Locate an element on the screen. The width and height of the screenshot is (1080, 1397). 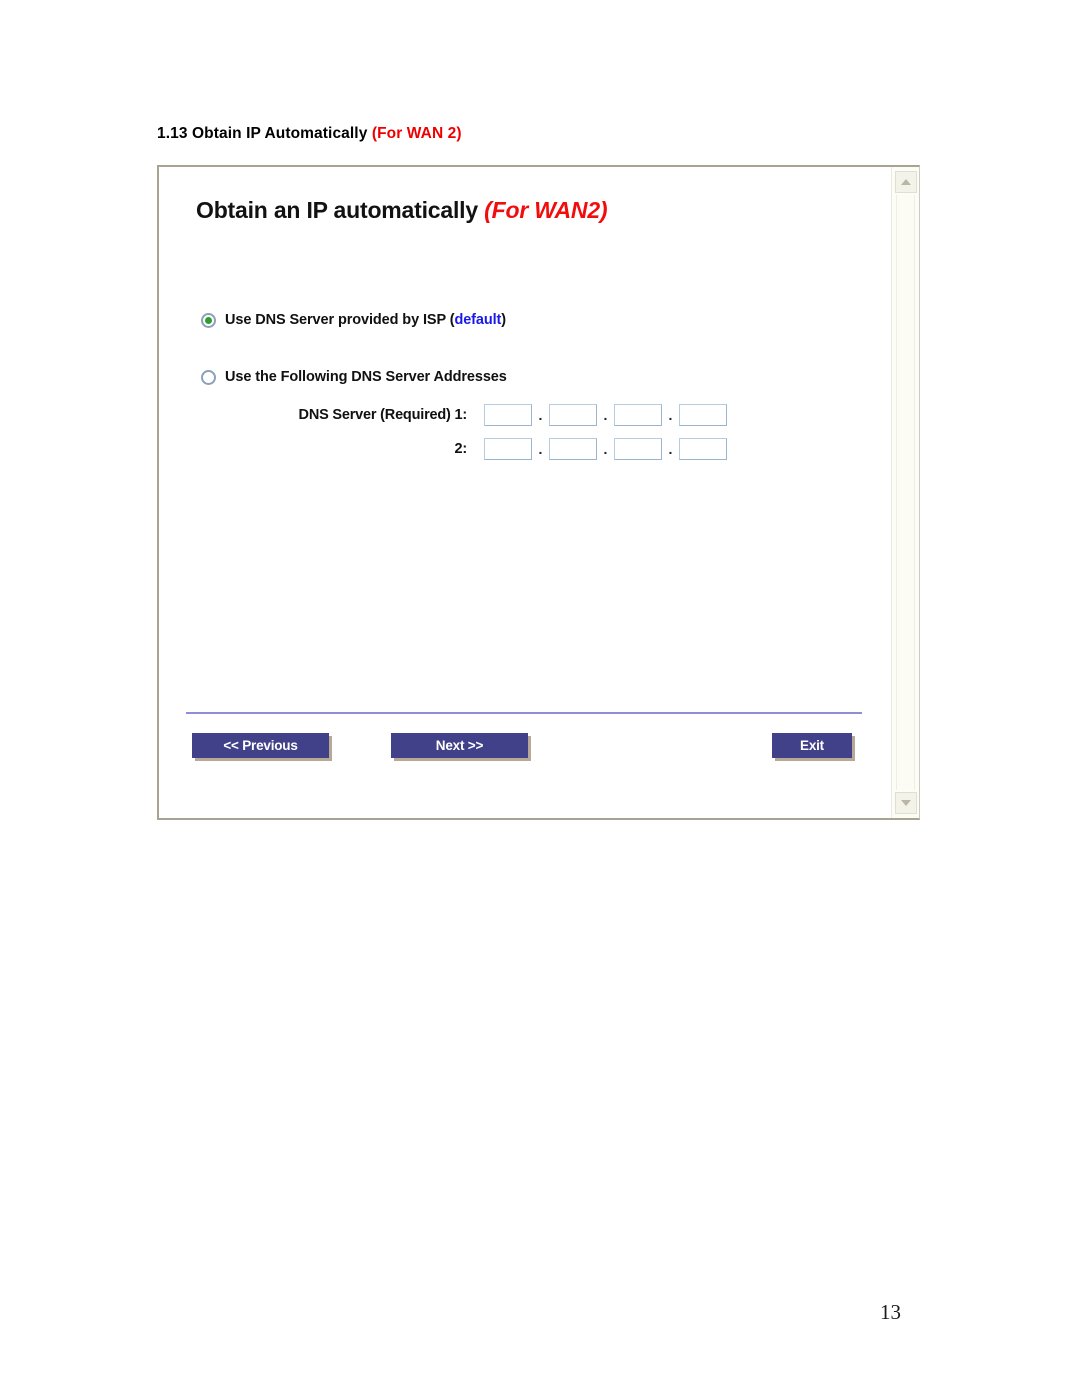
chevron-down-icon is located at coordinates (906, 803).